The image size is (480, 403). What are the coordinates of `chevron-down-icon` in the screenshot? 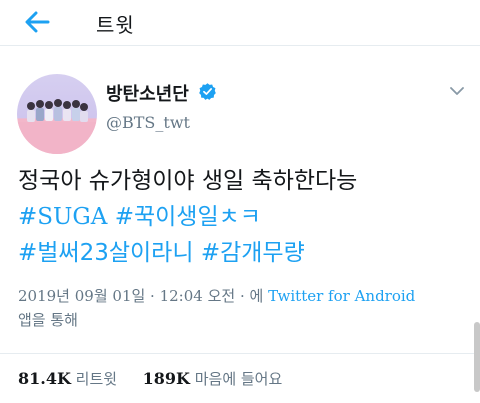 It's located at (457, 90).